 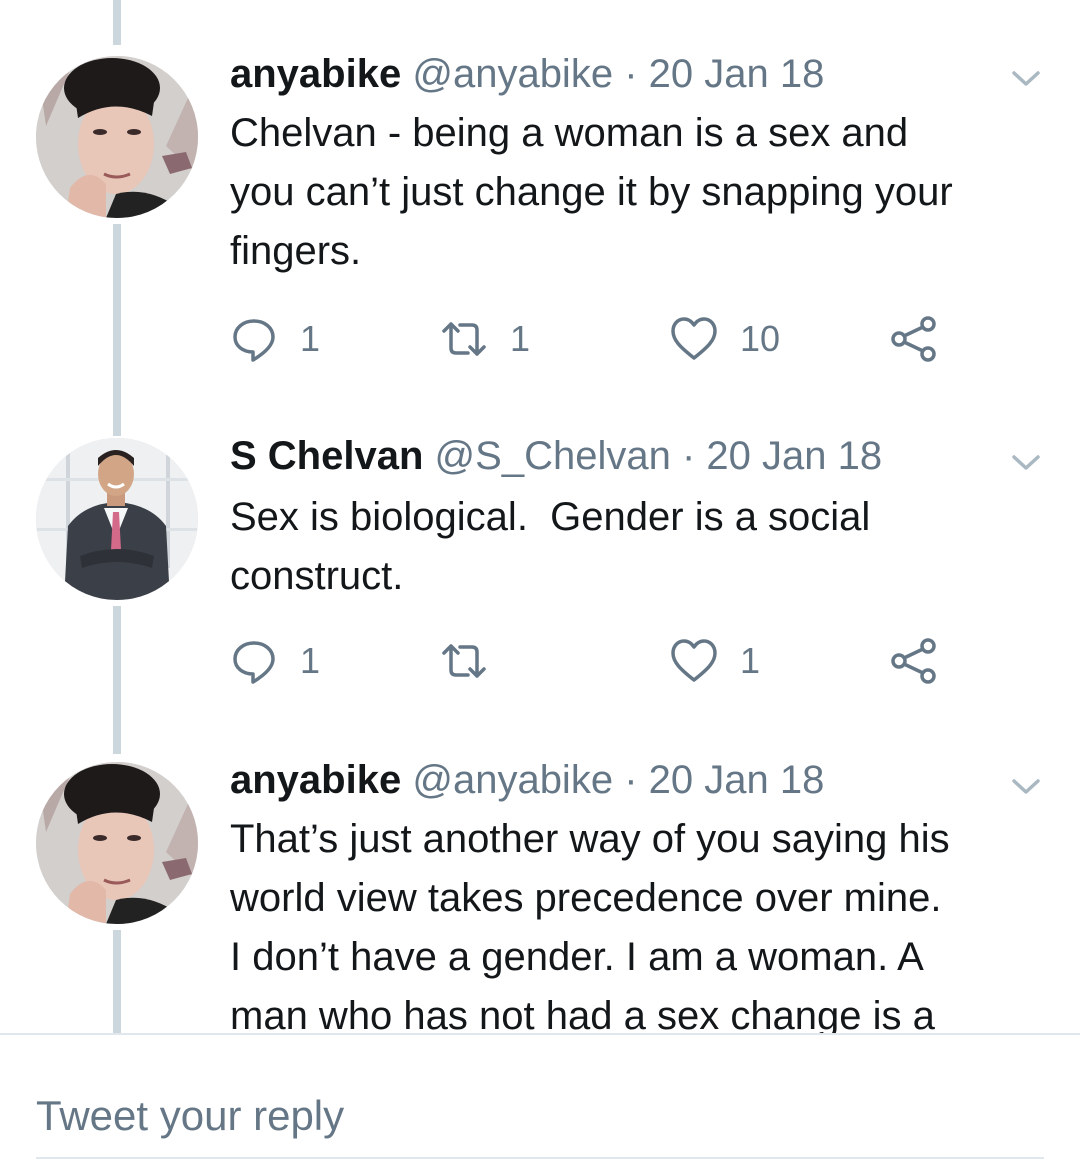 What do you see at coordinates (317, 576) in the screenshot?
I see `tweet-text-line: construct.` at bounding box center [317, 576].